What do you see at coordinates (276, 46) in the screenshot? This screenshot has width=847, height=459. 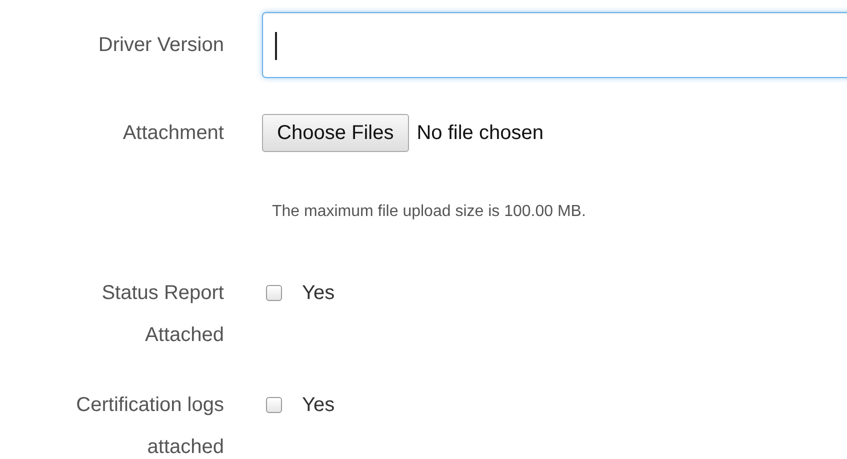 I see `text-cursor` at bounding box center [276, 46].